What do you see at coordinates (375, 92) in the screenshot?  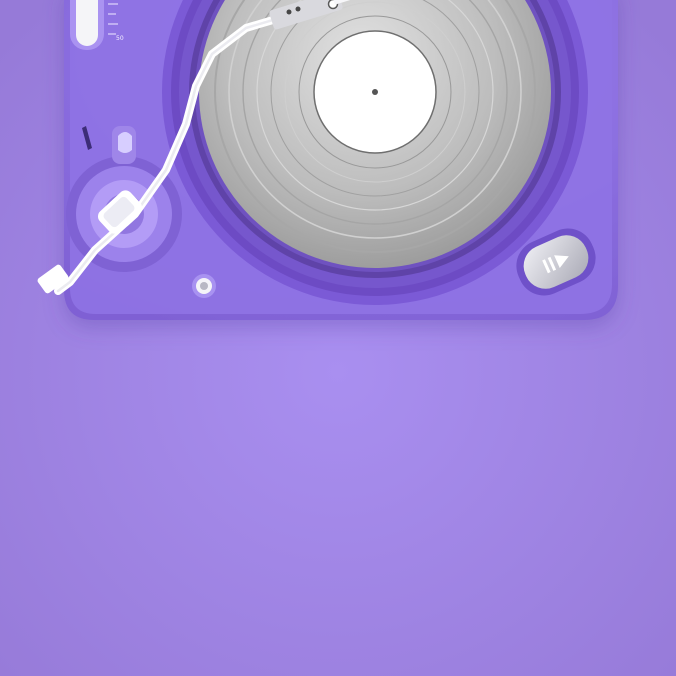 I see `spindle` at bounding box center [375, 92].